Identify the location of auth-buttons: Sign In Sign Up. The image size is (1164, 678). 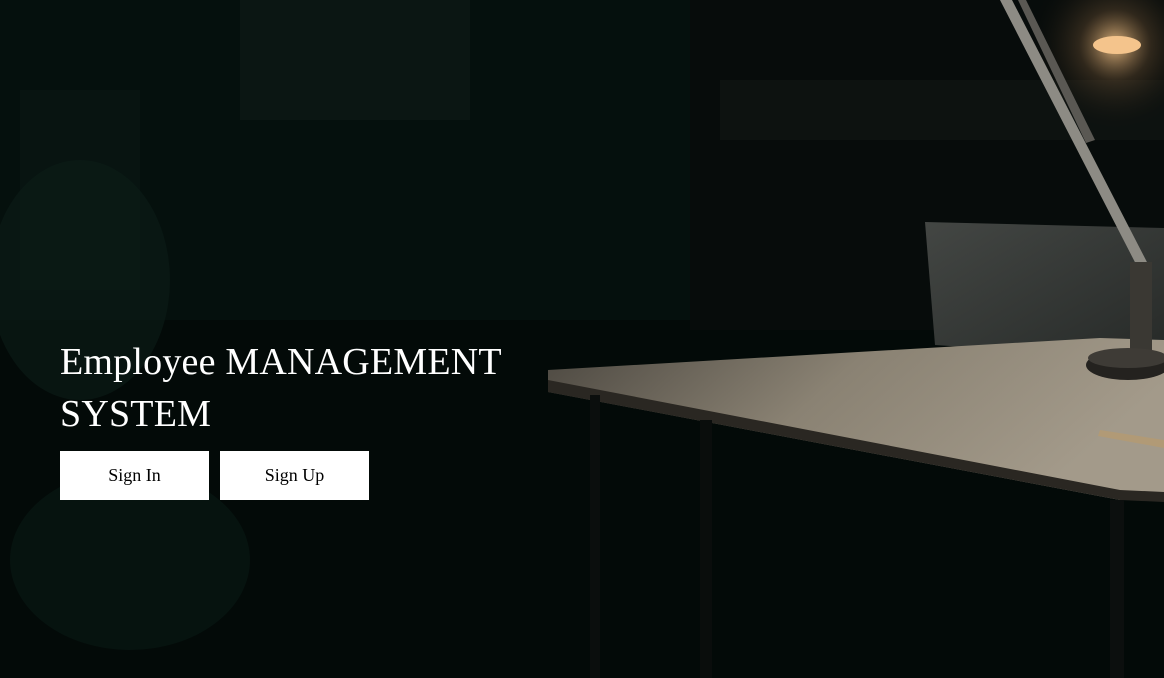
(310, 475).